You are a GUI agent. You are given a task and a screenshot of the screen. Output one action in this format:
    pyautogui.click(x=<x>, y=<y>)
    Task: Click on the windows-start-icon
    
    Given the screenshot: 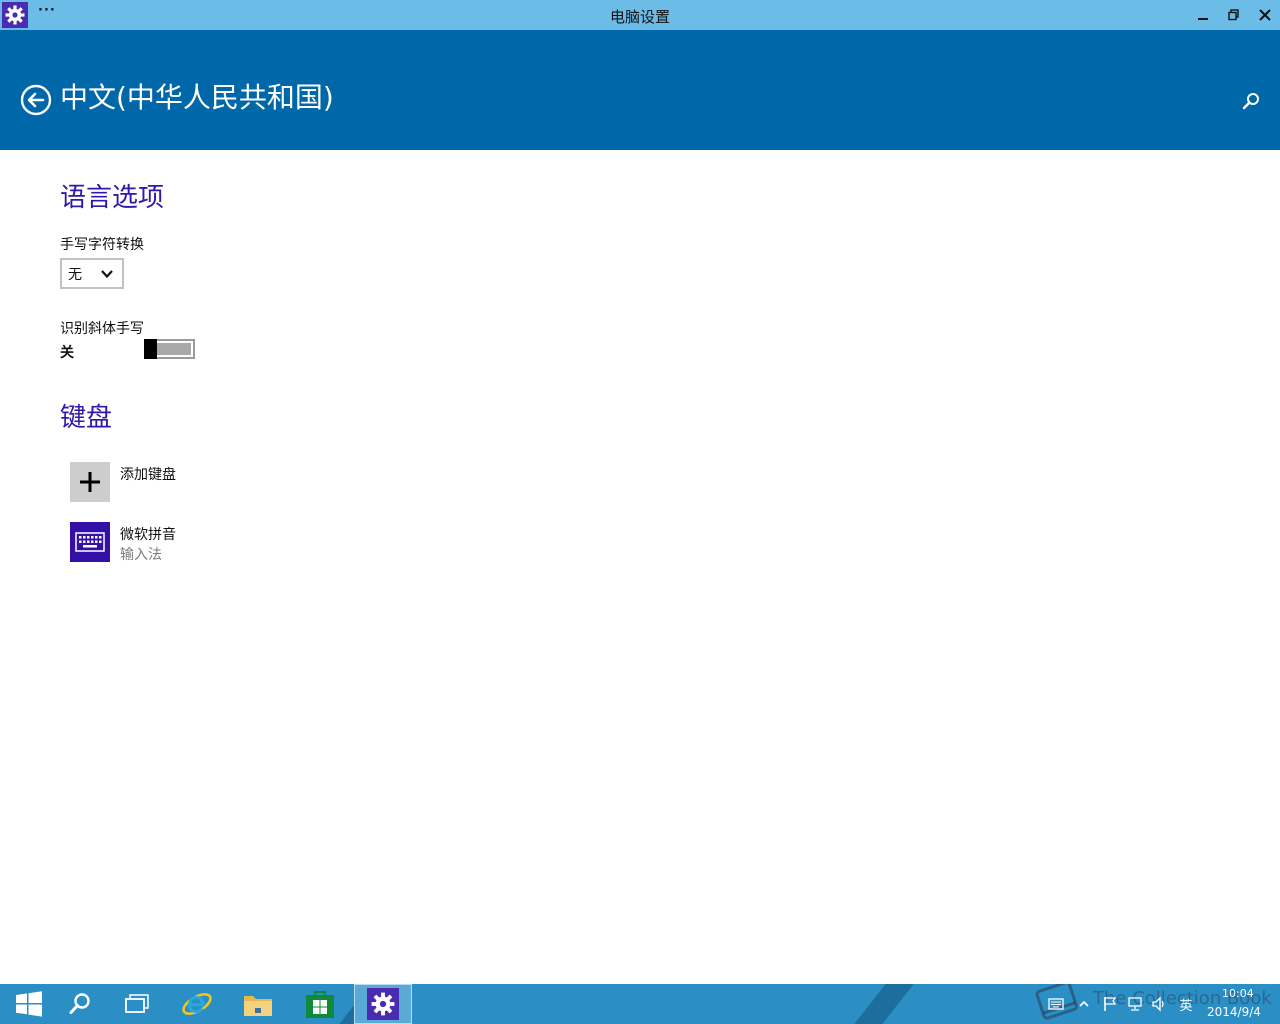 What is the action you would take?
    pyautogui.click(x=29, y=1004)
    